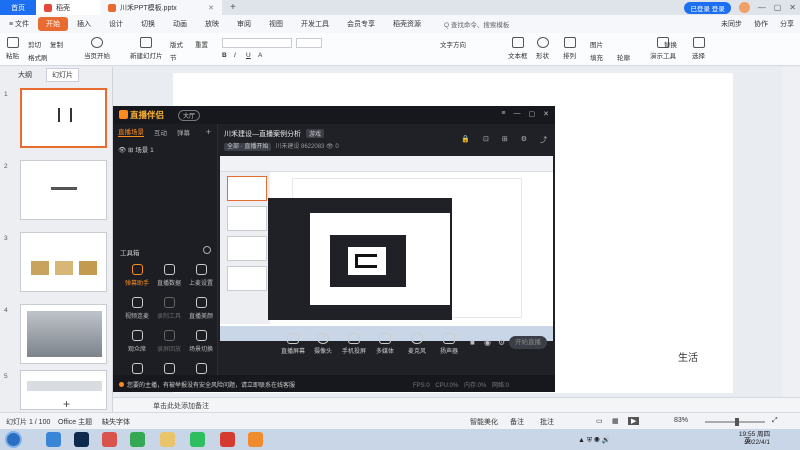 The image size is (800, 450). I want to click on shape-button: 形状, so click(542, 48).